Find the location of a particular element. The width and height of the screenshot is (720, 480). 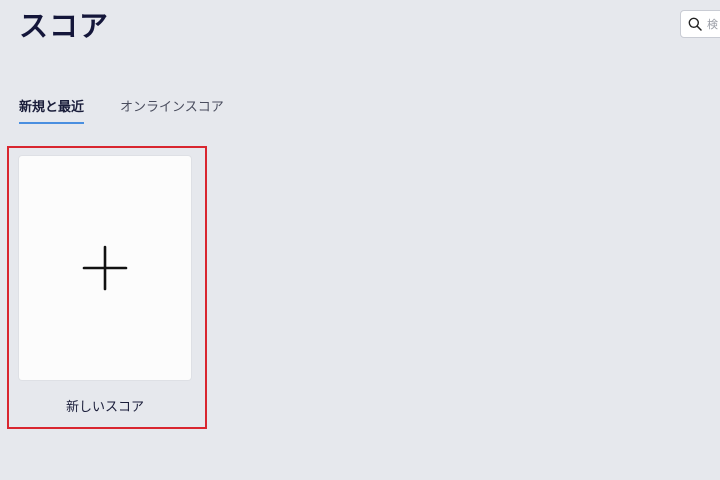

search-icon is located at coordinates (695, 24).